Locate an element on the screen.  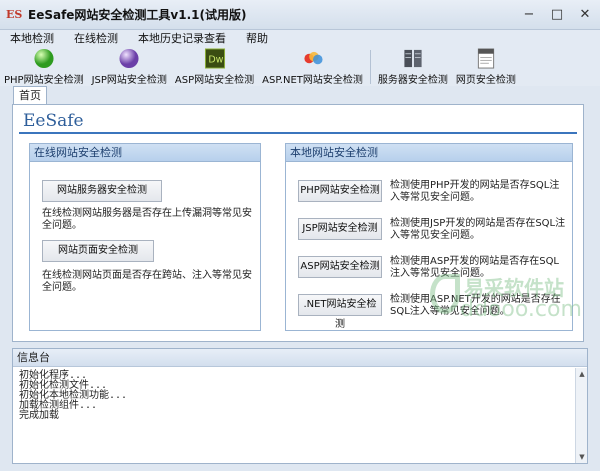
toolbar-label: ASP网站安全检测 is located at coordinates (214, 80).